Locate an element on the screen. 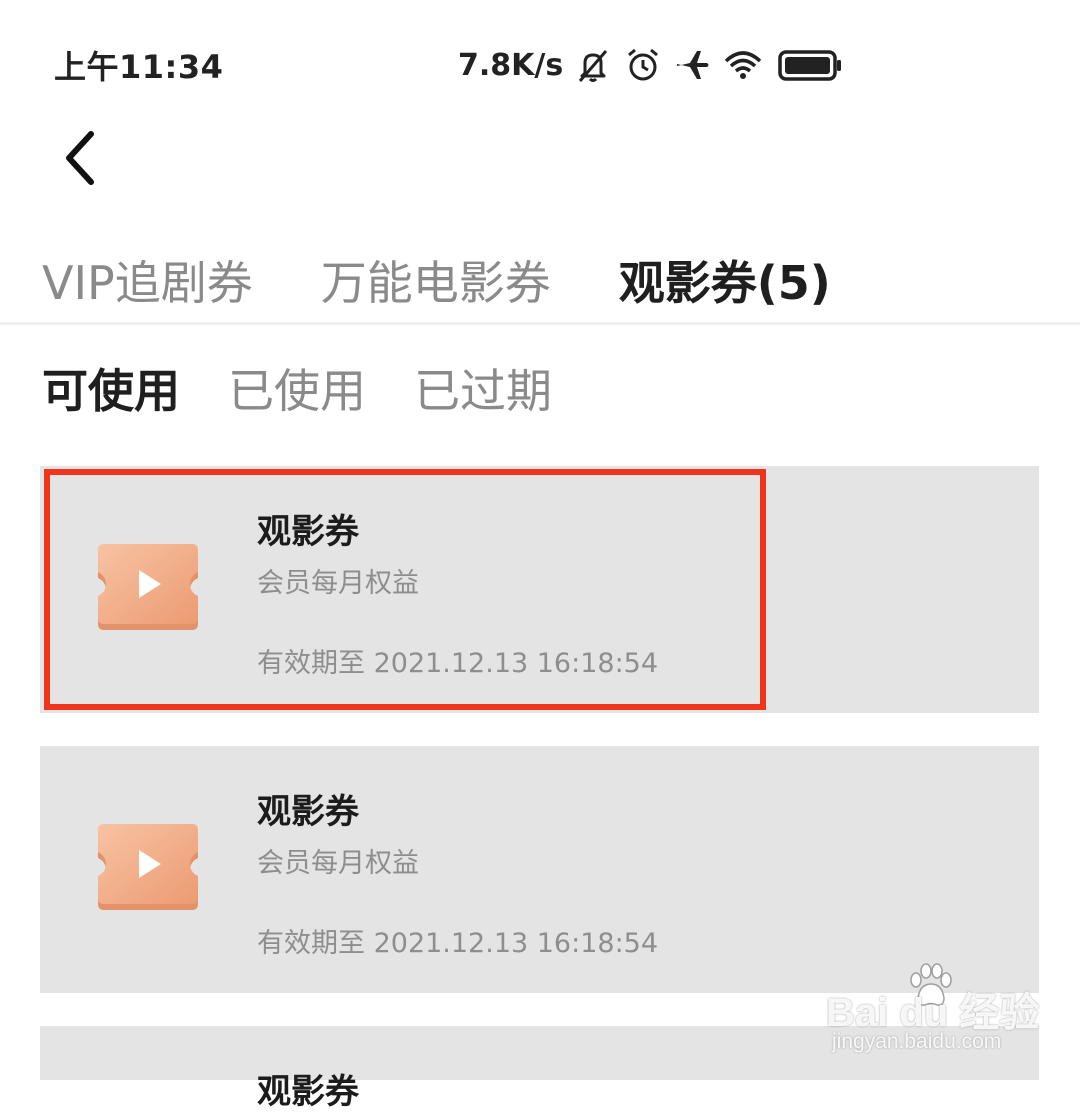  status-tabs: 可使用 已使用 已过期 is located at coordinates (321, 388).